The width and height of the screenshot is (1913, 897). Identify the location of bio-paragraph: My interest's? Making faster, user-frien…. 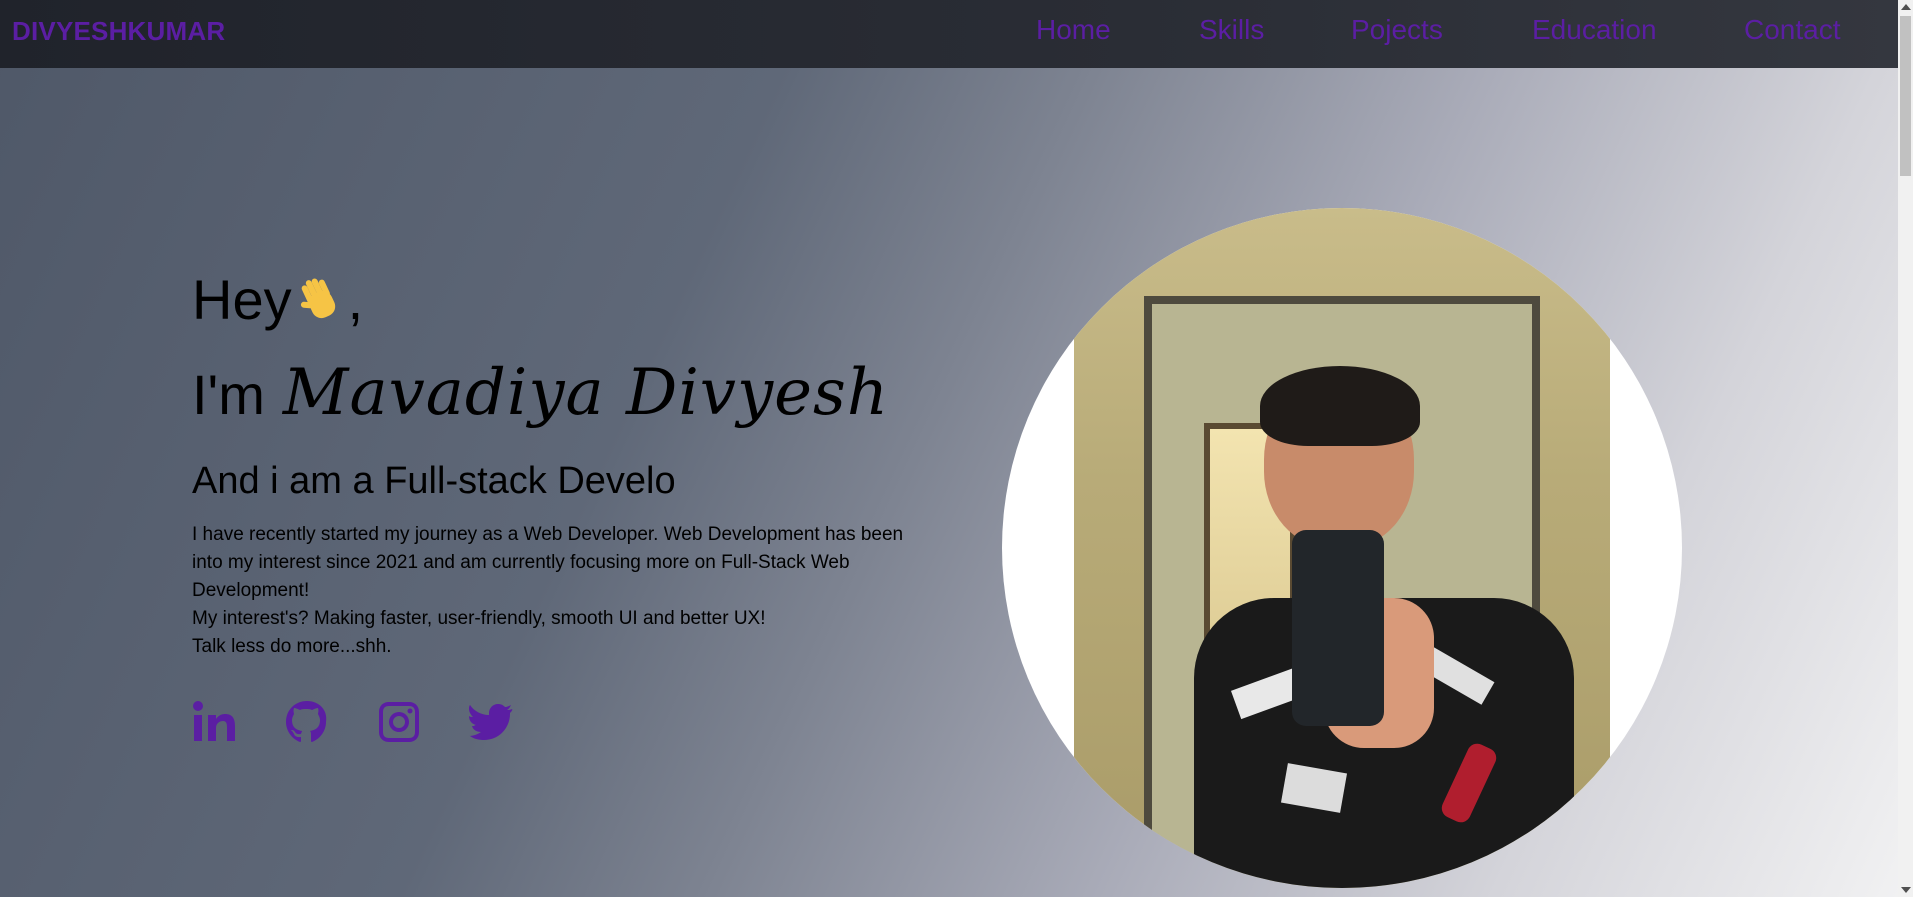
(479, 618).